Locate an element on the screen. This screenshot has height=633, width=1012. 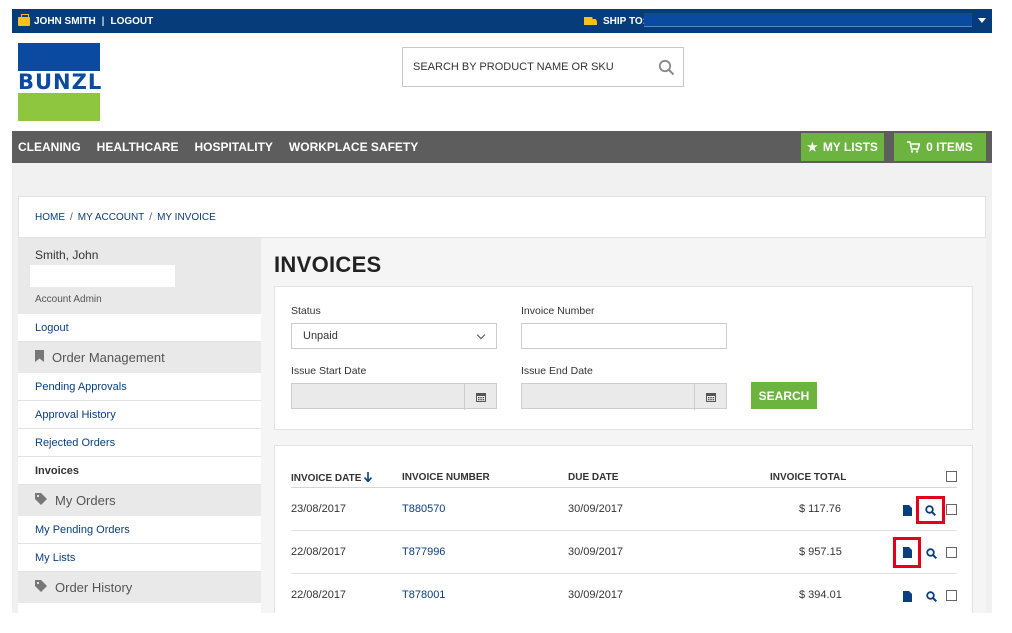
logo-blue-band is located at coordinates (59, 57).